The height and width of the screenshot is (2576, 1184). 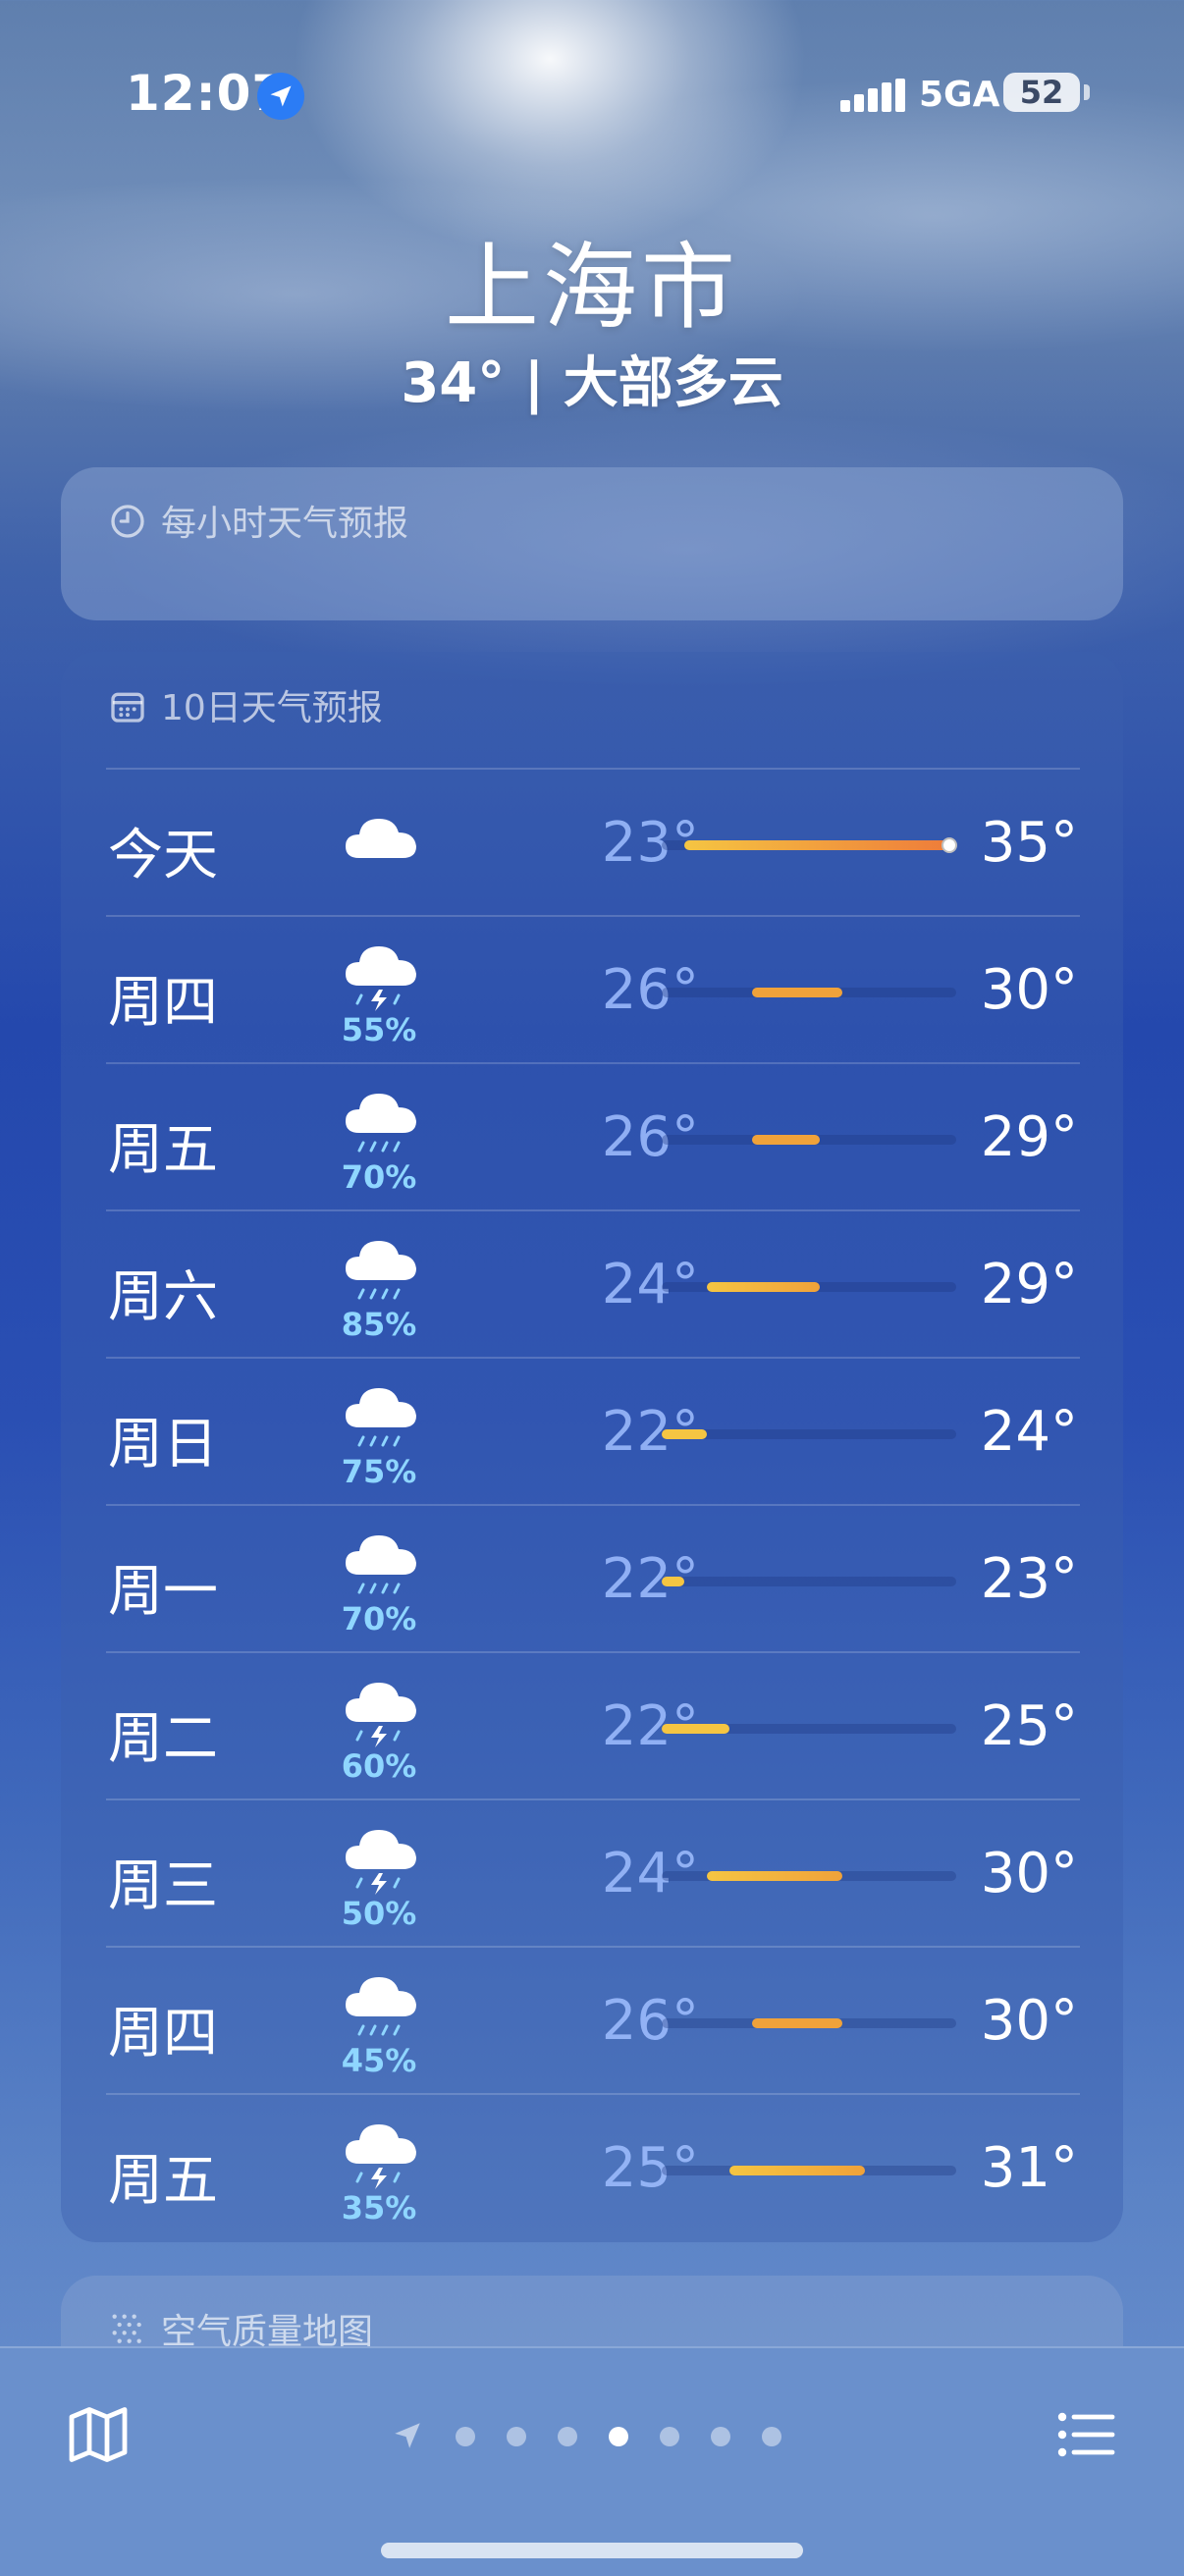 What do you see at coordinates (1041, 92) in the screenshot?
I see `battery-icon: 52` at bounding box center [1041, 92].